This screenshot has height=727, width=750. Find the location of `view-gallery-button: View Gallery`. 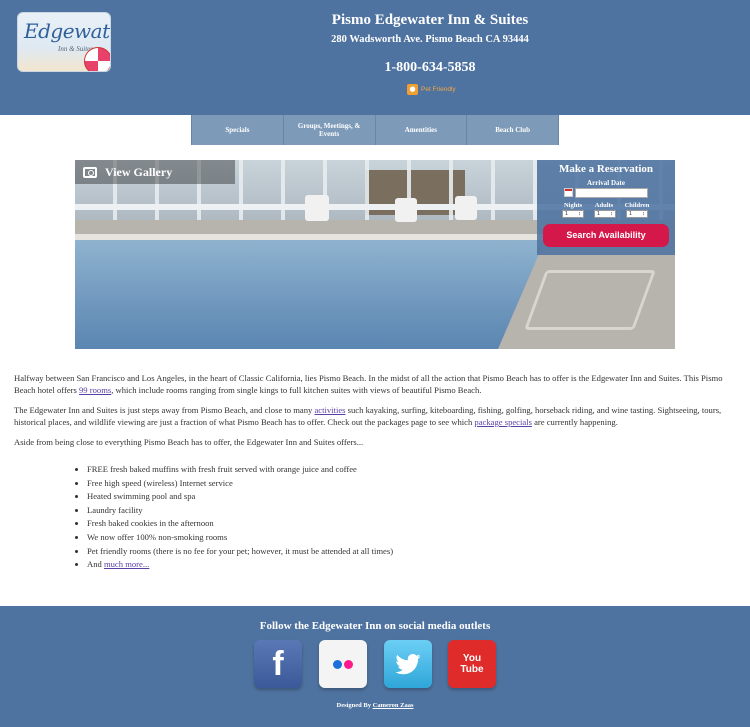

view-gallery-button: View Gallery is located at coordinates (155, 172).